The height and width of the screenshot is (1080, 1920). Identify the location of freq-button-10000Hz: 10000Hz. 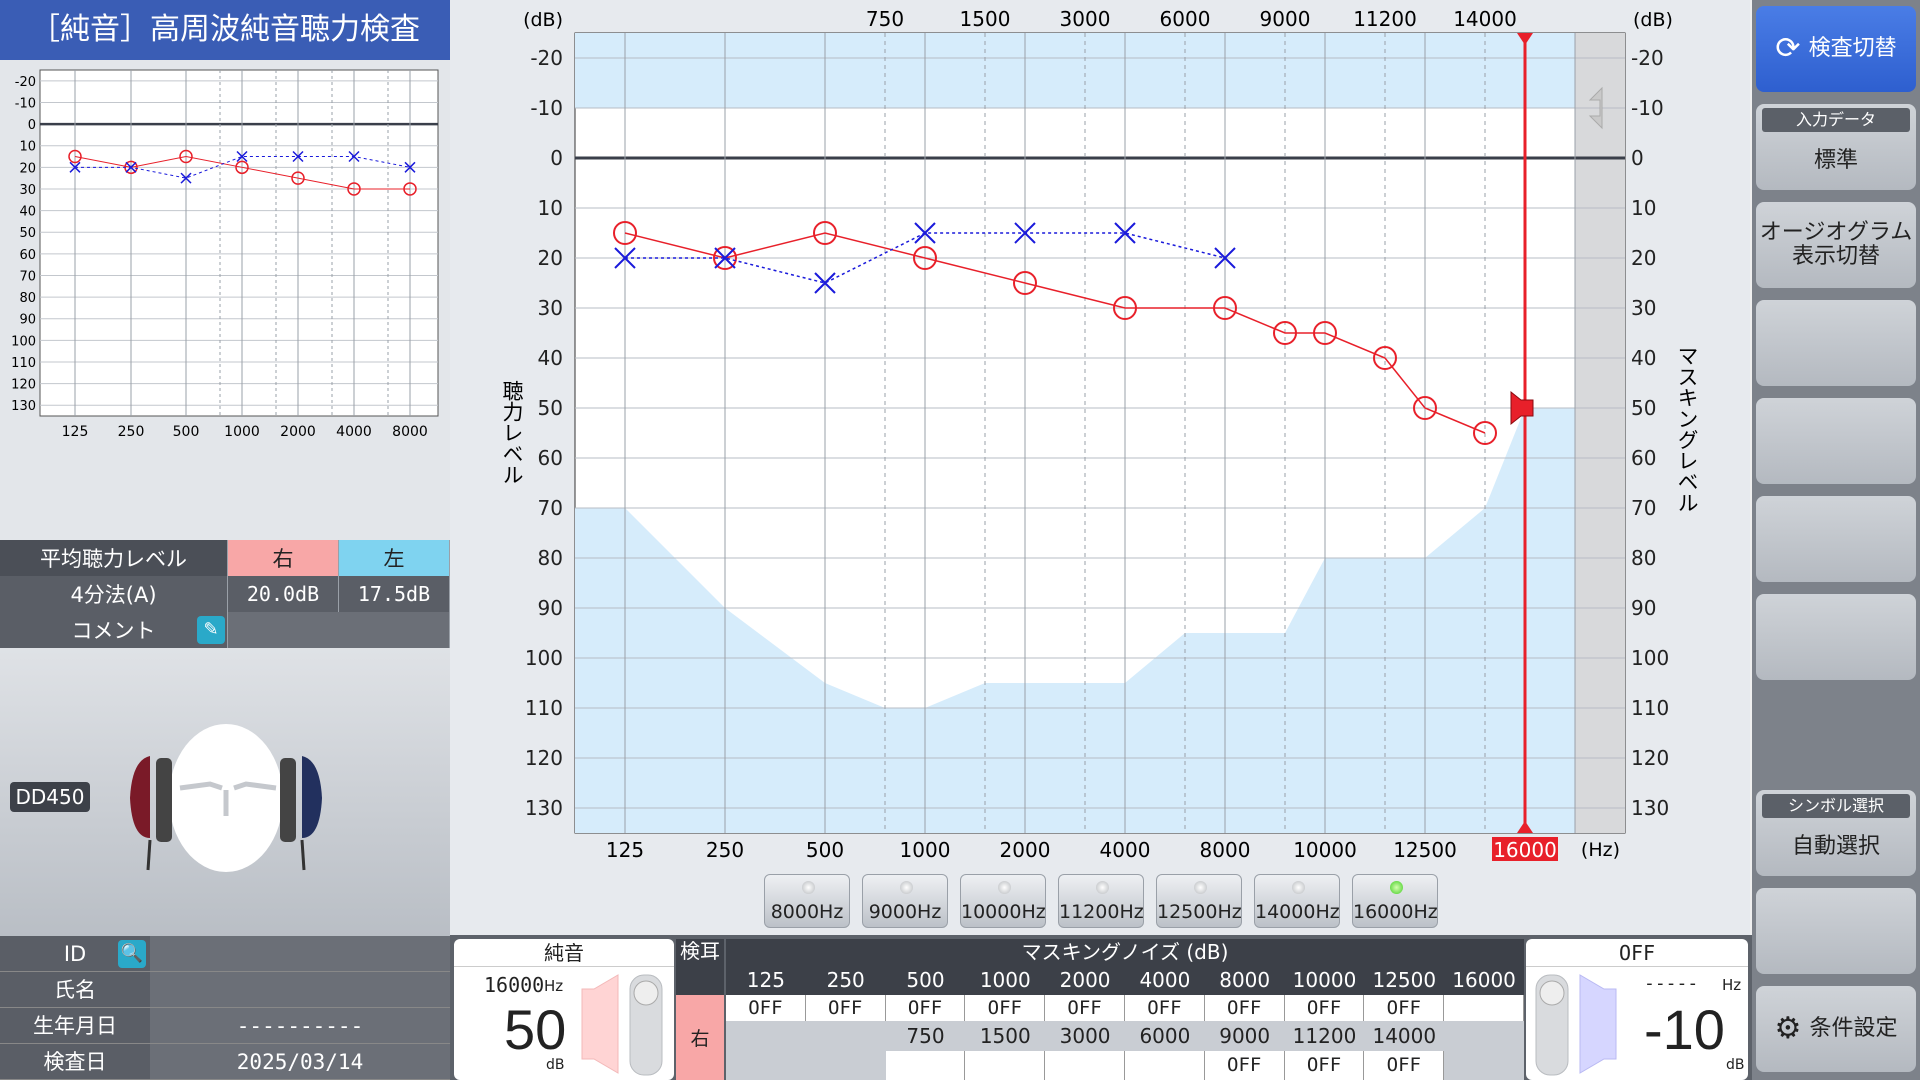
(1003, 901).